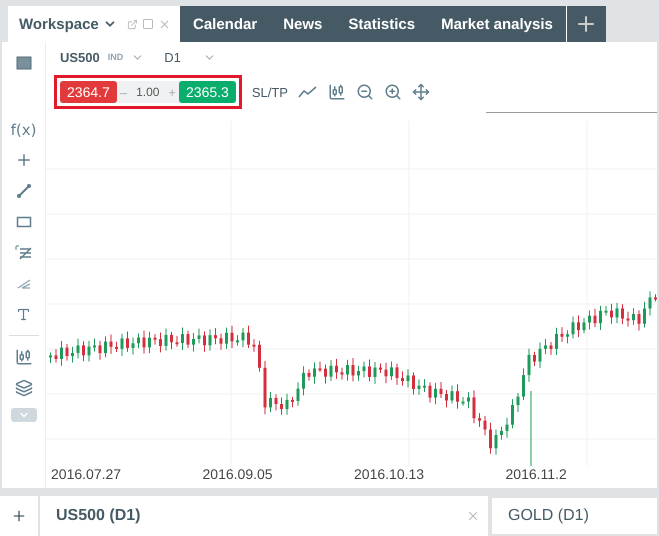 The width and height of the screenshot is (659, 536). What do you see at coordinates (148, 92) in the screenshot?
I see `volume-field: 1.00` at bounding box center [148, 92].